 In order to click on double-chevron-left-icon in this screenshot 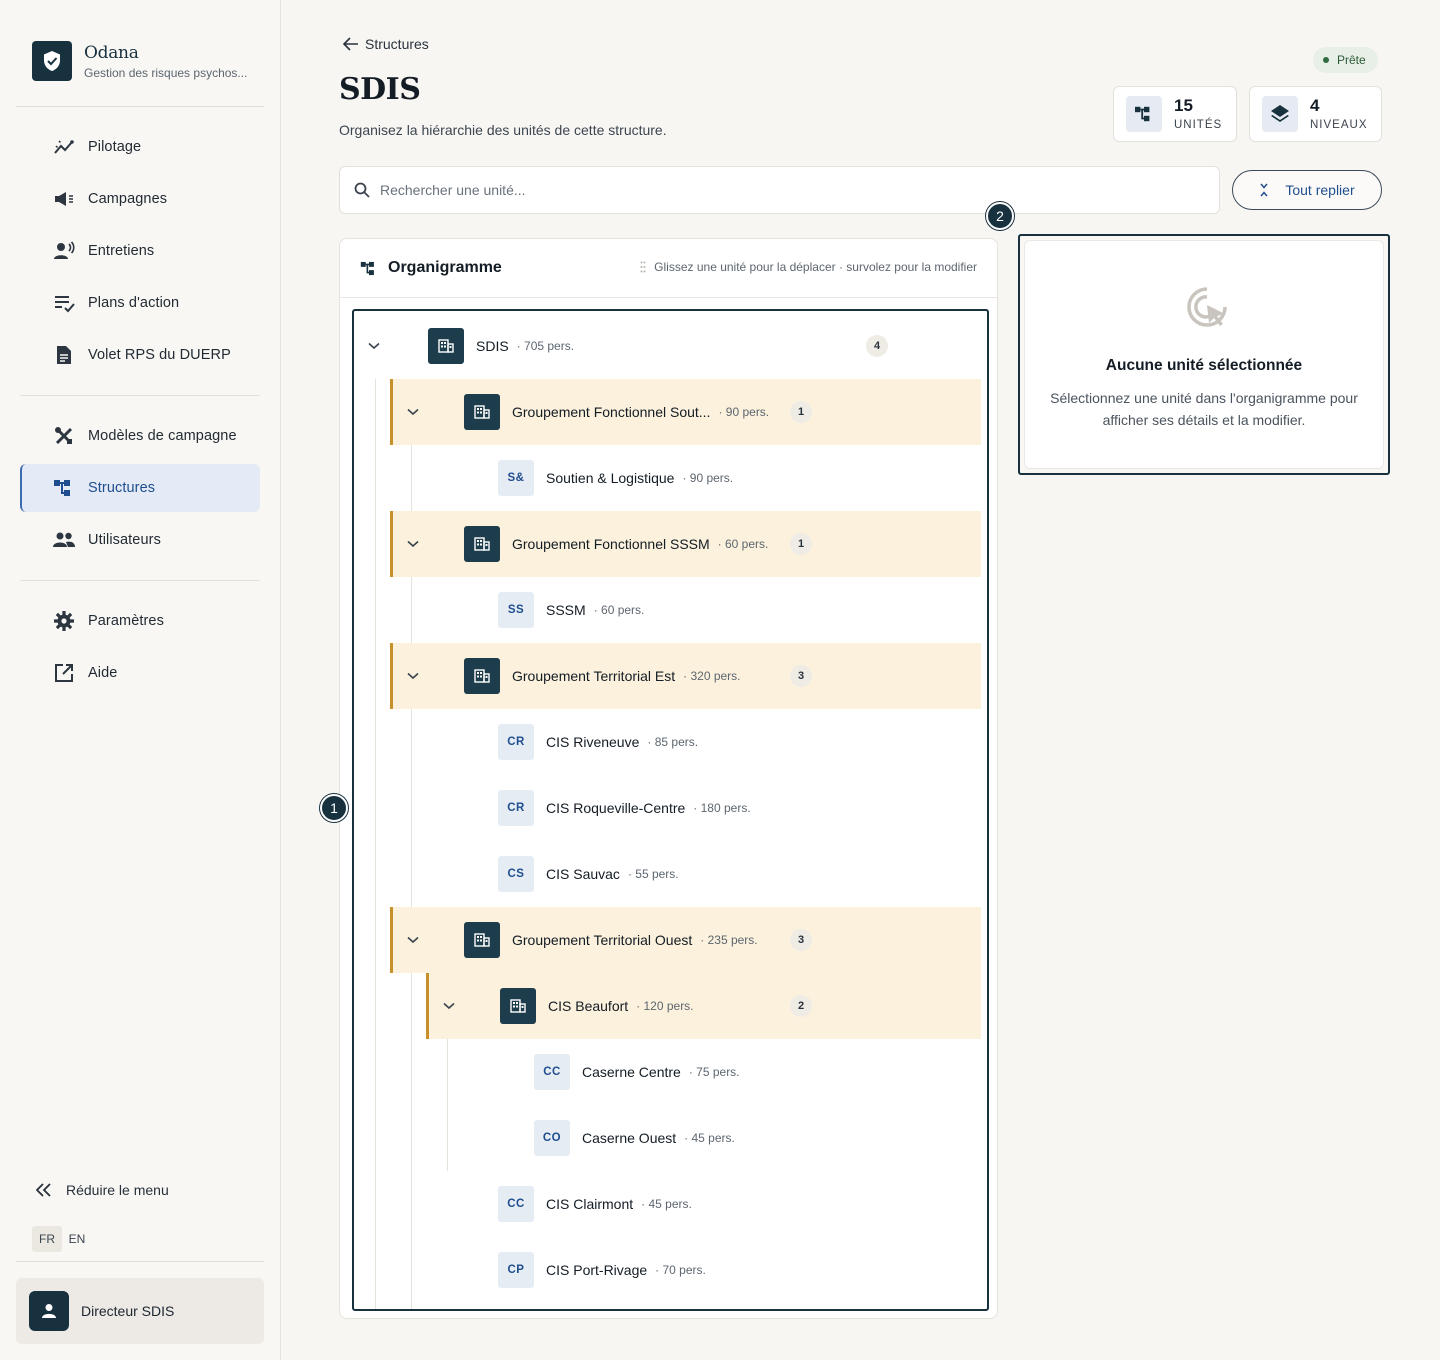, I will do `click(44, 1190)`.